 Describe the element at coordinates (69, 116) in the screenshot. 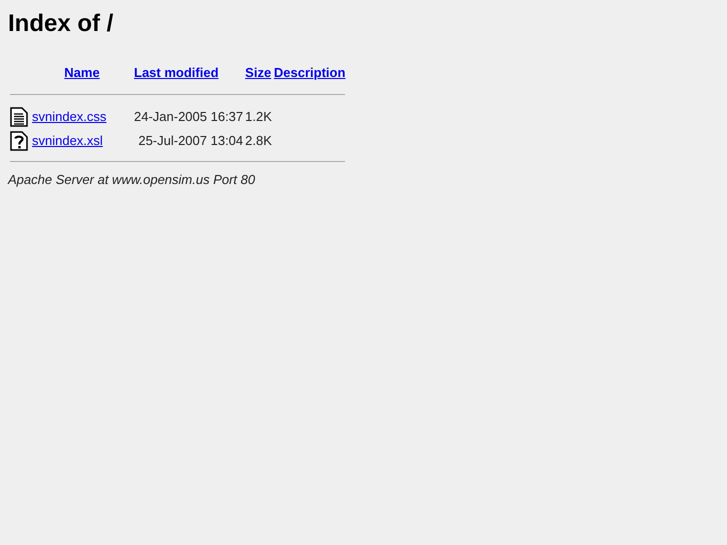

I see `file-link: svnindex.css` at that location.